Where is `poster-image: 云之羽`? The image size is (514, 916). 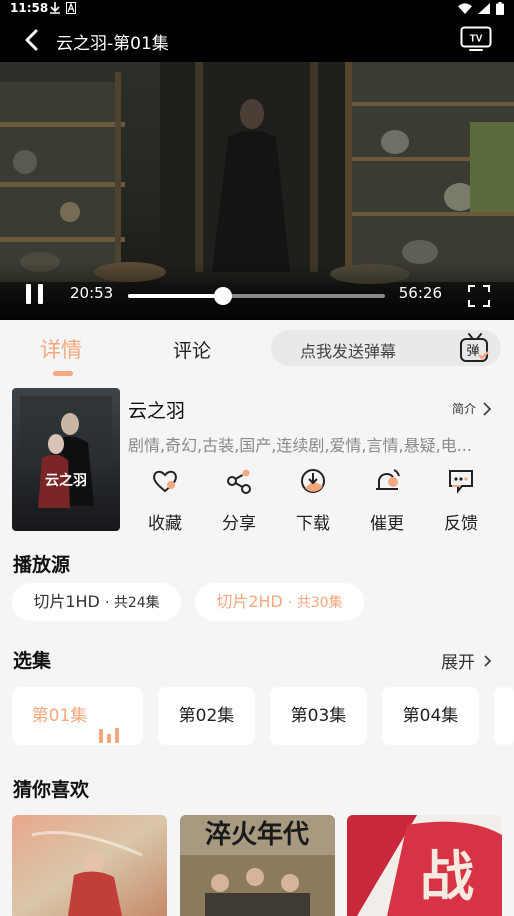
poster-image: 云之羽 is located at coordinates (66, 459).